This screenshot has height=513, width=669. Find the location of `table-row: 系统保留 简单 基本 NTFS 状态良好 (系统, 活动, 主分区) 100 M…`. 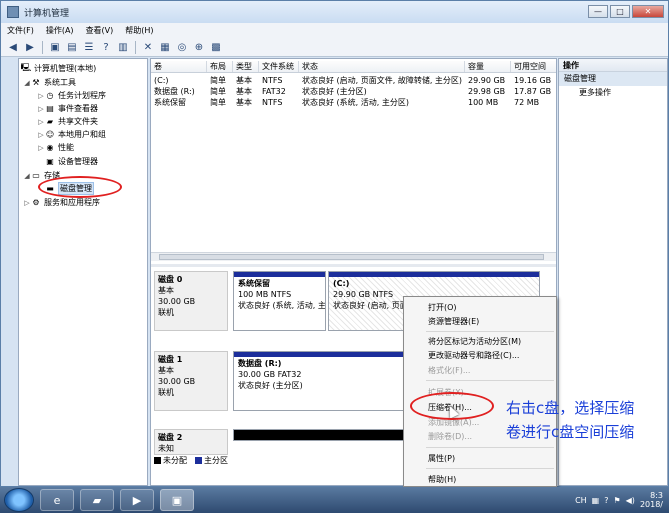

table-row: 系统保留 简单 基本 NTFS 状态良好 (系统, 活动, 主分区) 100 M… is located at coordinates (353, 102).